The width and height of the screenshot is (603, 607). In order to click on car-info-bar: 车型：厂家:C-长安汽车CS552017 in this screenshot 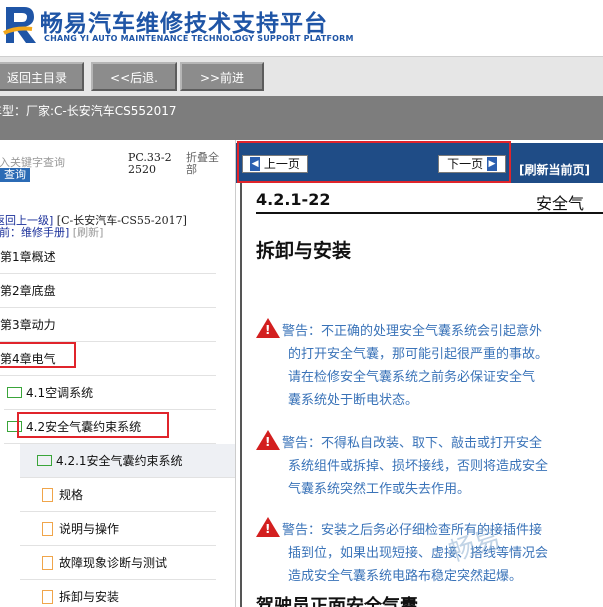, I will do `click(301, 118)`.